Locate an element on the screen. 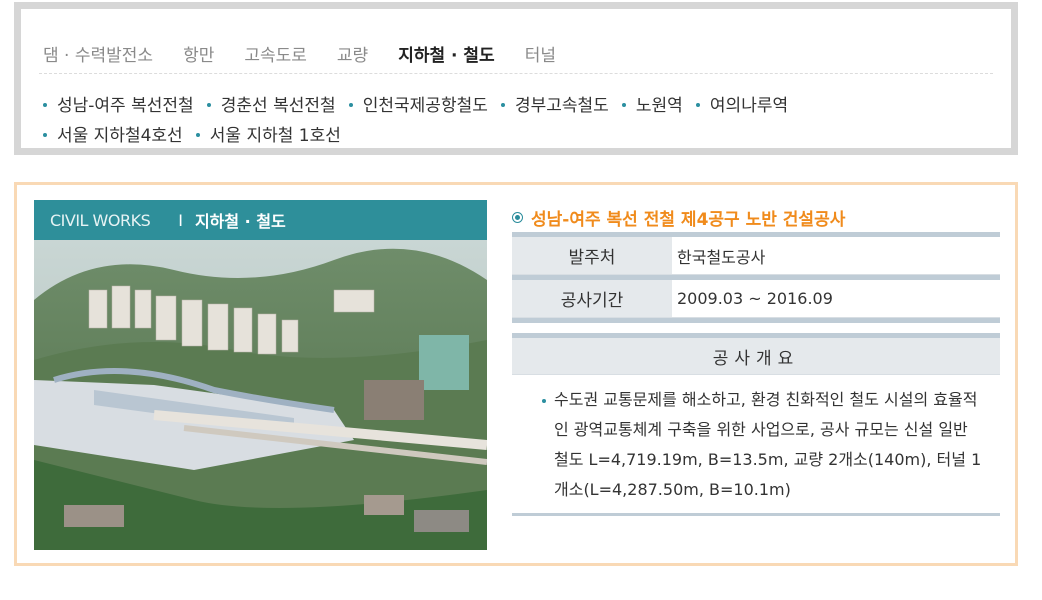 This screenshot has width=1042, height=600. header-brand: CIVIL WORKS is located at coordinates (100, 220).